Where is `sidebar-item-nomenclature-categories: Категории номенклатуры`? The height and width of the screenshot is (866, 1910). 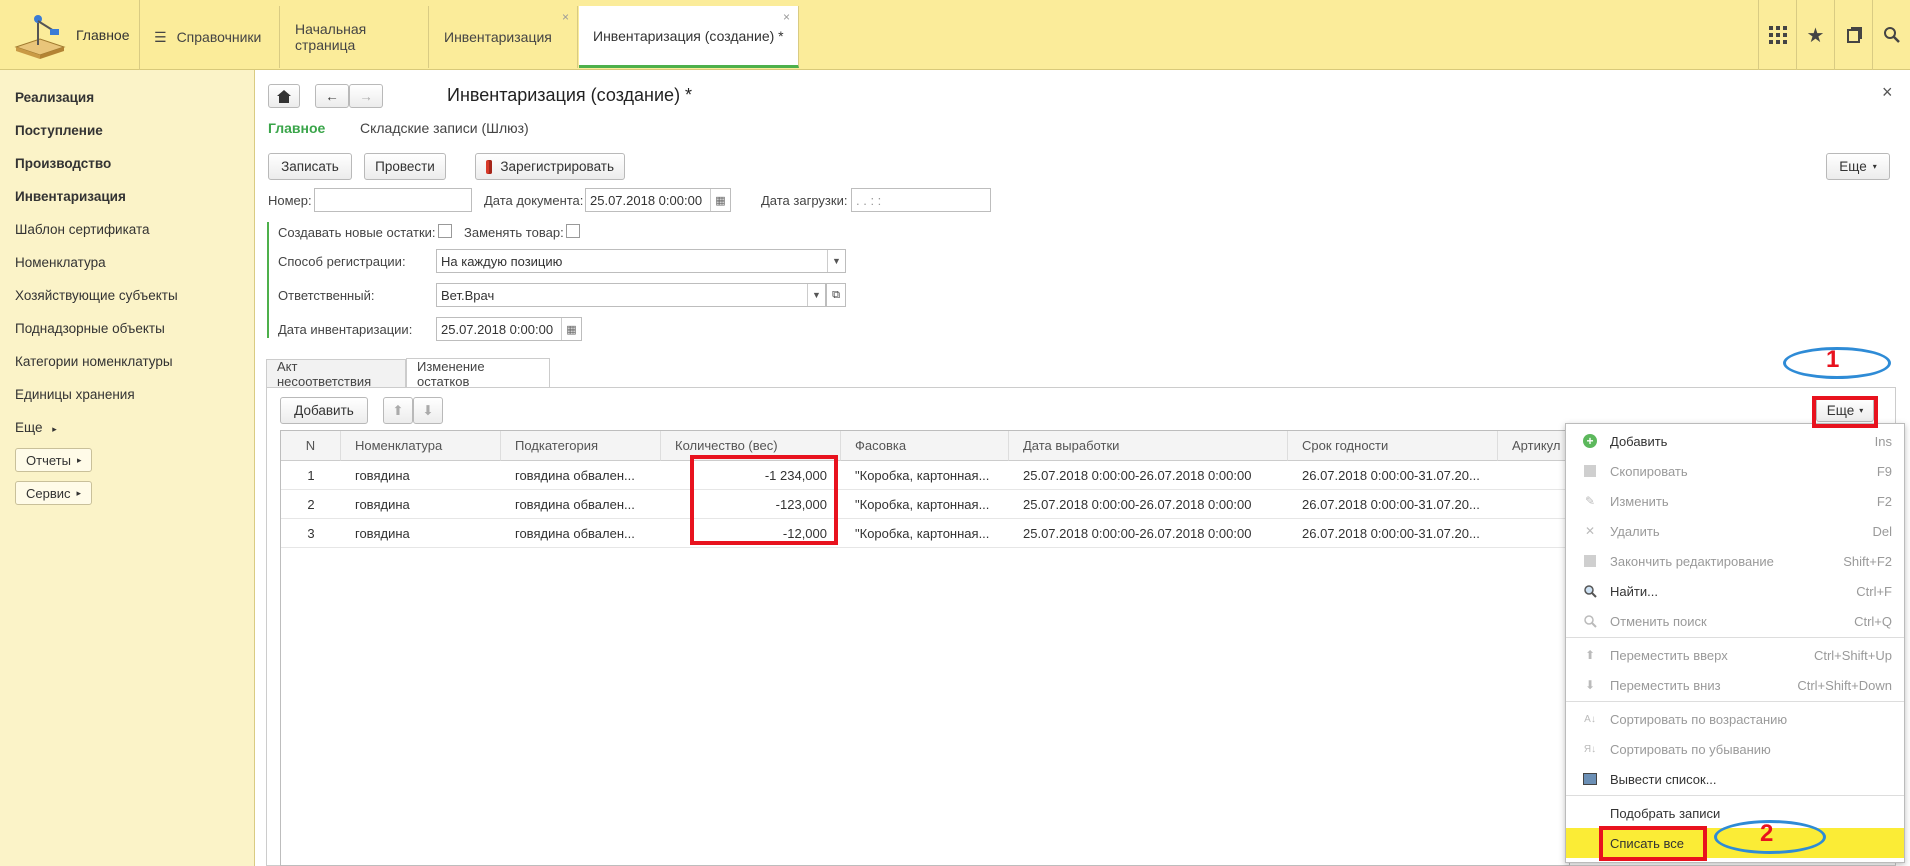 sidebar-item-nomenclature-categories: Категории номенклатуры is located at coordinates (94, 361).